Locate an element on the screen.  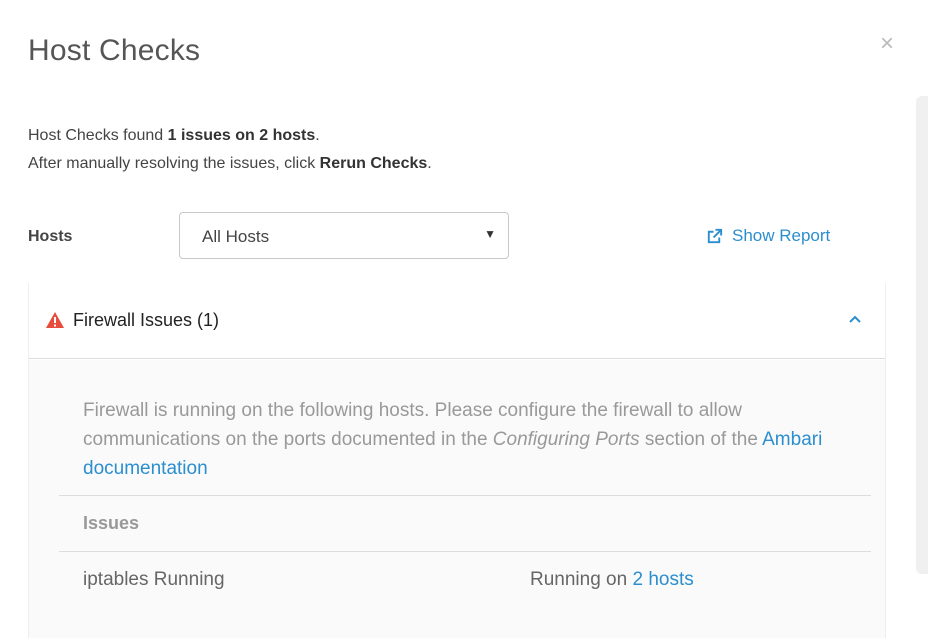
table-row: iptables Running Running on 2 hosts is located at coordinates (465, 579).